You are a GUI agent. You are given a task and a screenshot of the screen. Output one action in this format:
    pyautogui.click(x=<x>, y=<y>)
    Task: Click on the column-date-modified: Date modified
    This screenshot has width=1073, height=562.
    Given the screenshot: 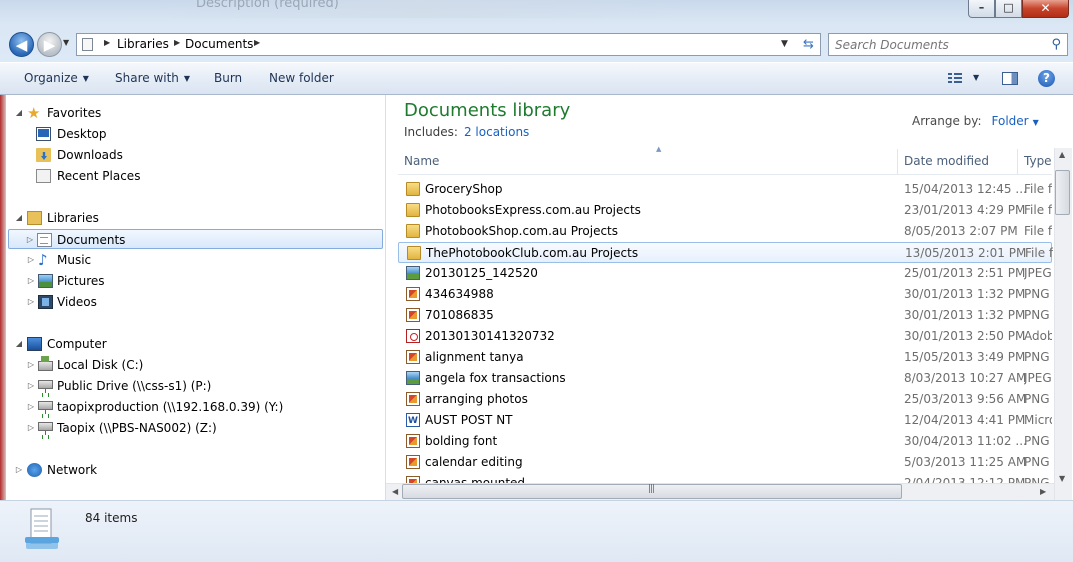 What is the action you would take?
    pyautogui.click(x=946, y=161)
    